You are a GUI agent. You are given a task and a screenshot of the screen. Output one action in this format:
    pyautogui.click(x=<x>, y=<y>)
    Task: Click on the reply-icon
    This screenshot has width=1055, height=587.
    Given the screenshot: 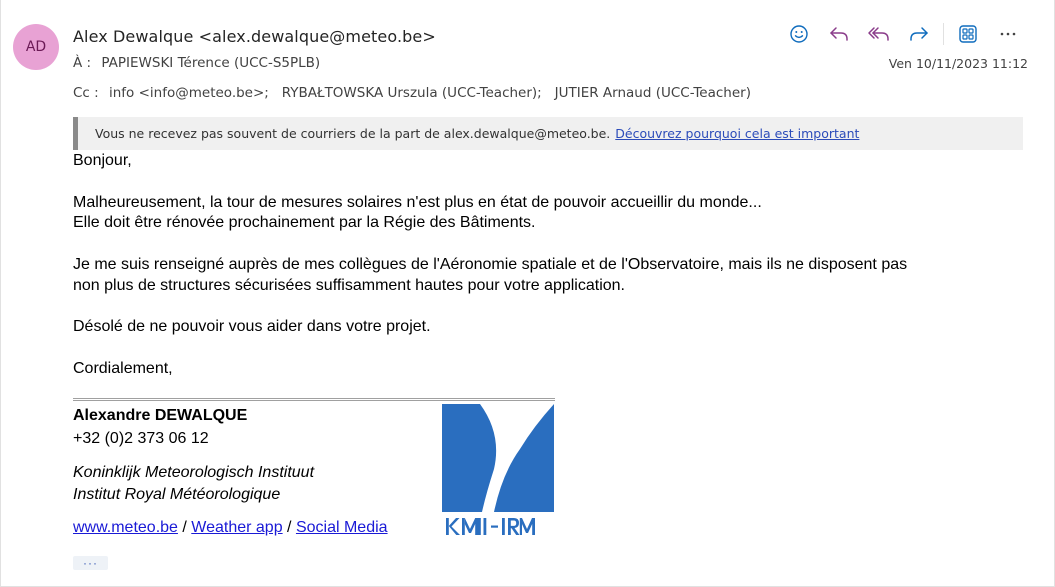 What is the action you would take?
    pyautogui.click(x=839, y=34)
    